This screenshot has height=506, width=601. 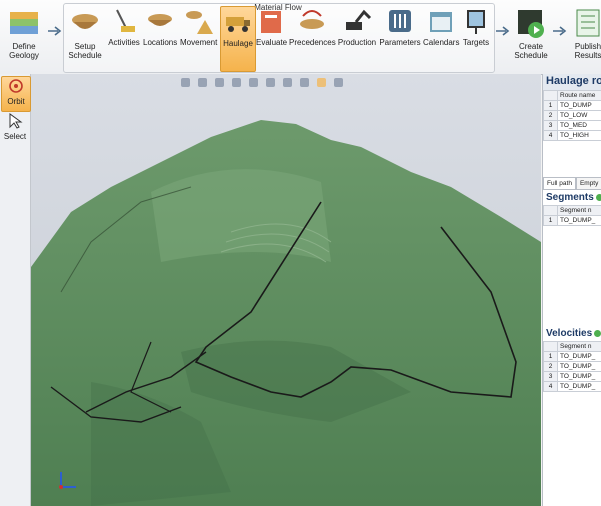 What do you see at coordinates (15, 136) in the screenshot?
I see `select-label: Select` at bounding box center [15, 136].